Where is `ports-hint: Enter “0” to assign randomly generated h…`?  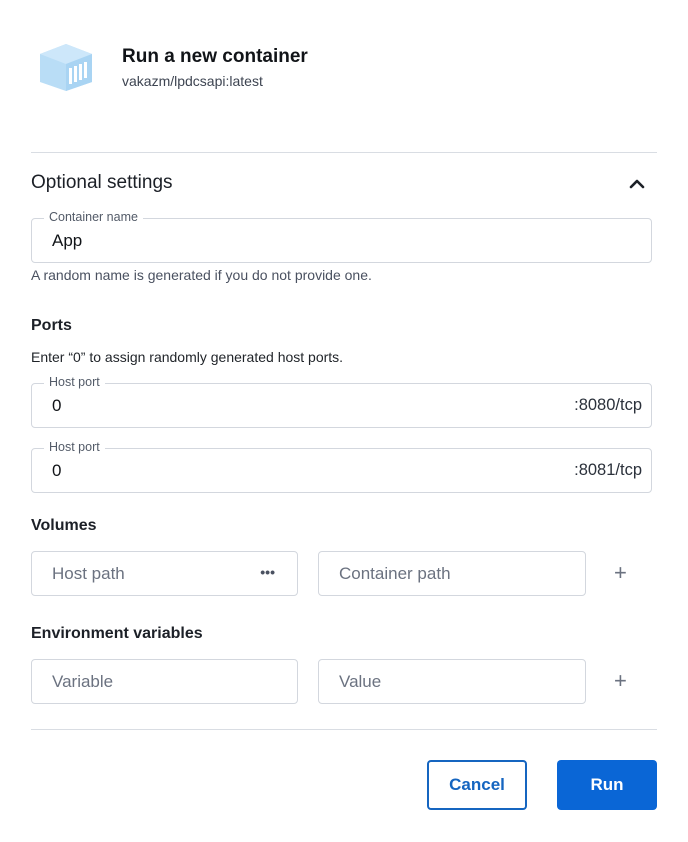 ports-hint: Enter “0” to assign randomly generated h… is located at coordinates (187, 357).